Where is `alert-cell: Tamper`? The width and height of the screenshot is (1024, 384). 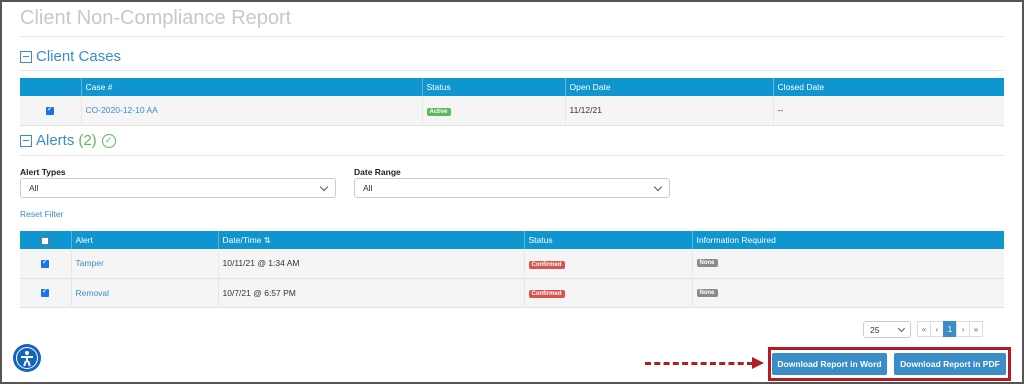 alert-cell: Tamper is located at coordinates (144, 263).